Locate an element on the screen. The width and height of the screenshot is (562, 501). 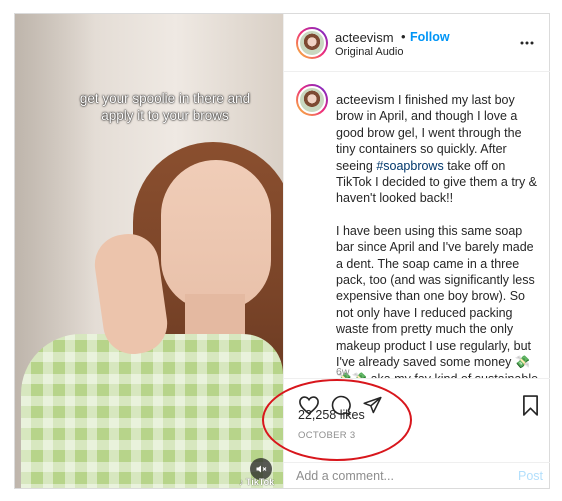
person-face is located at coordinates (216, 235).